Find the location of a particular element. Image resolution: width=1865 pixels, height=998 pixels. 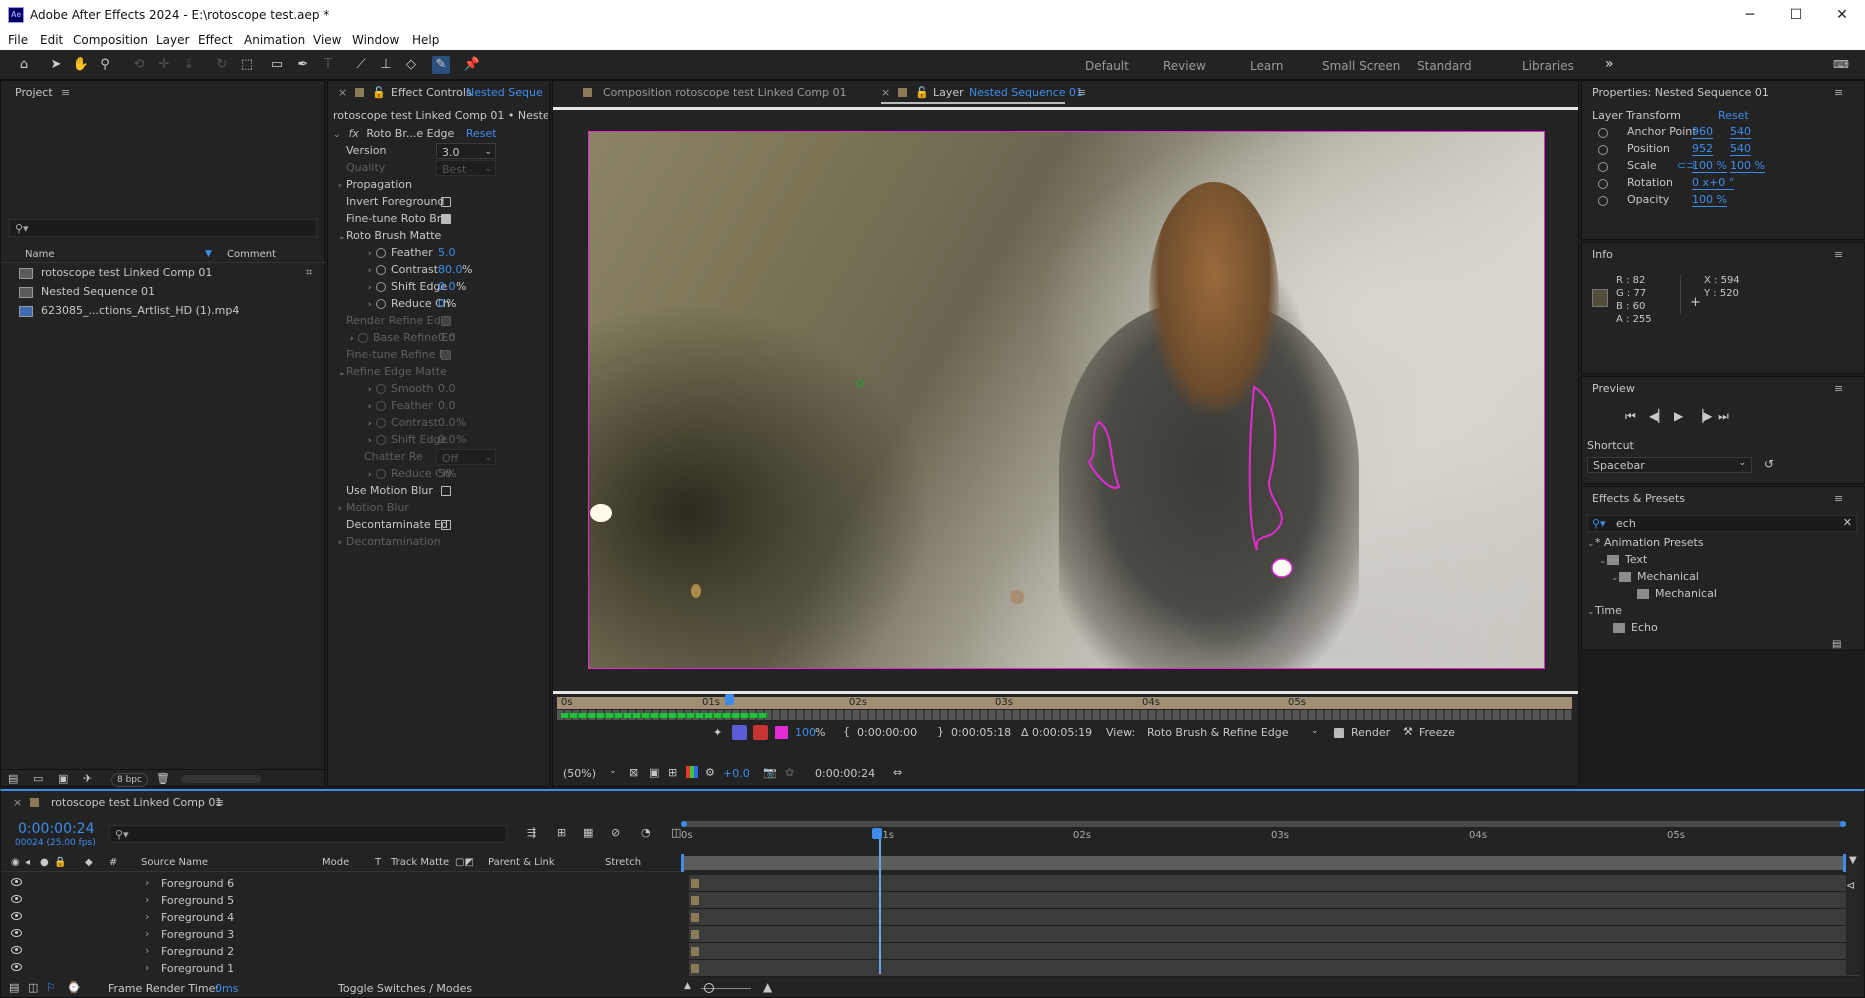

prop-value-1: 952 is located at coordinates (1702, 149).